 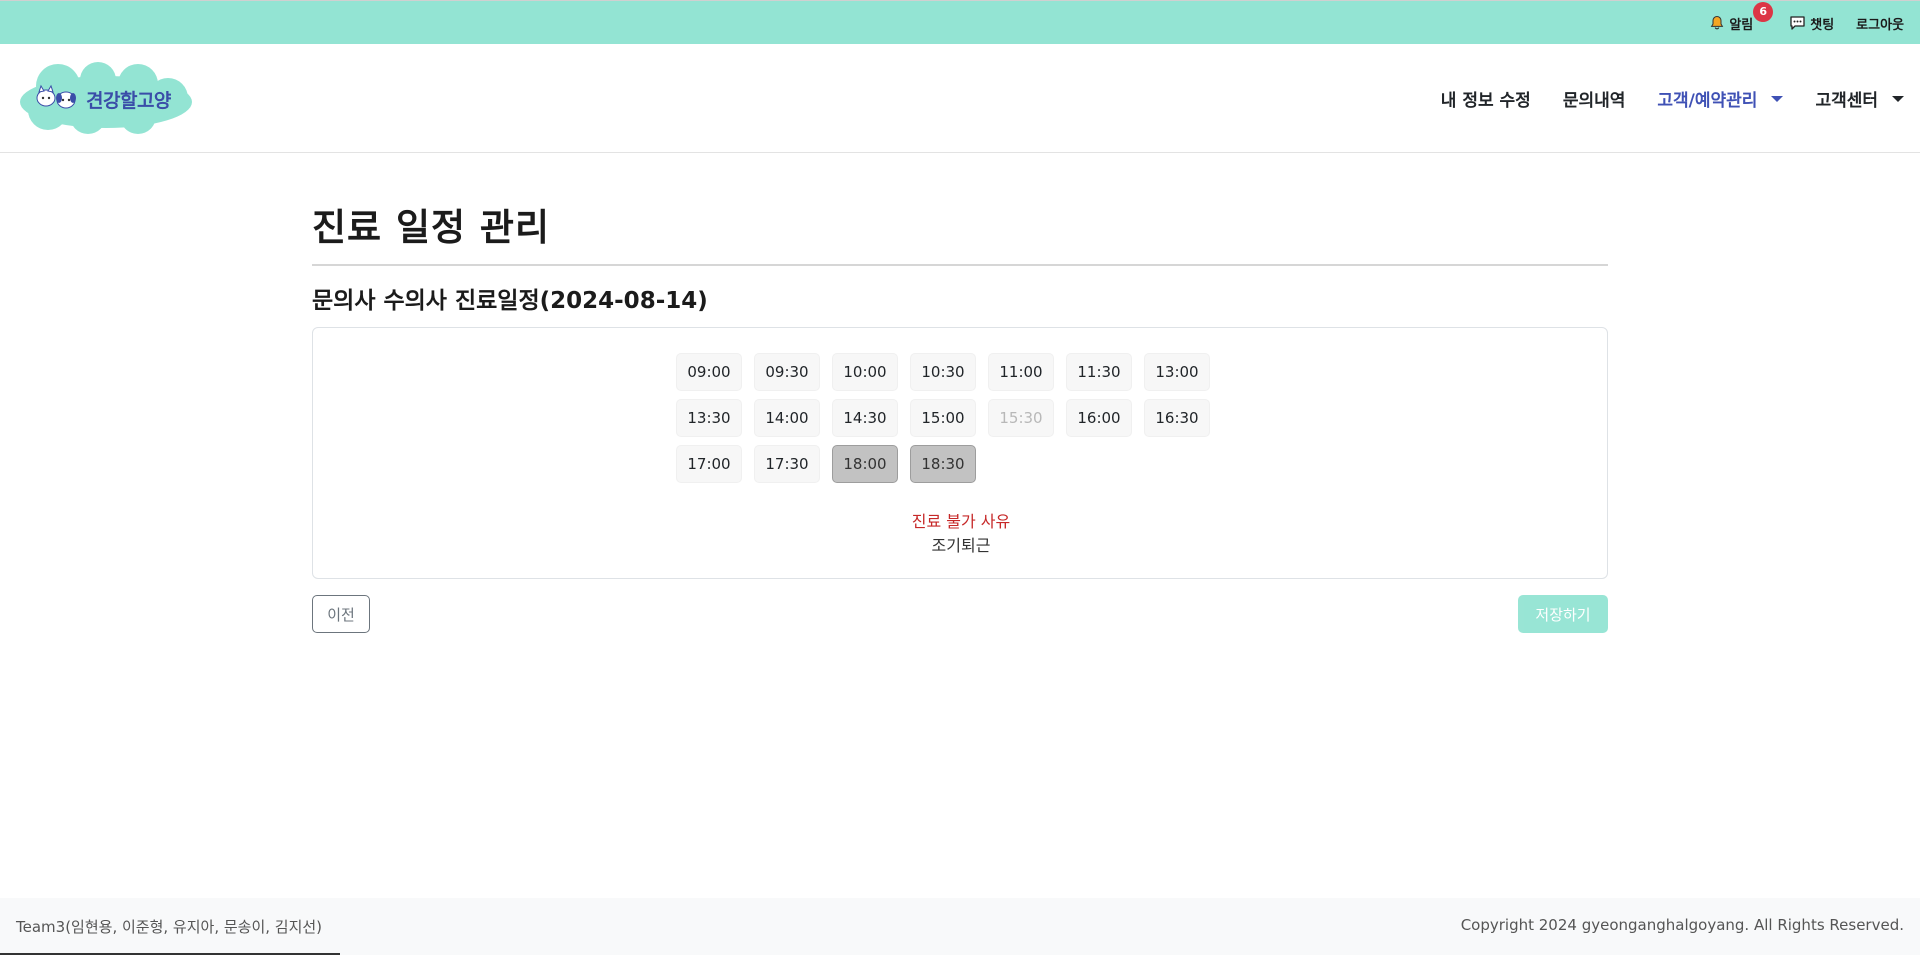 I want to click on time-slot-button: 18:00, so click(x=865, y=464).